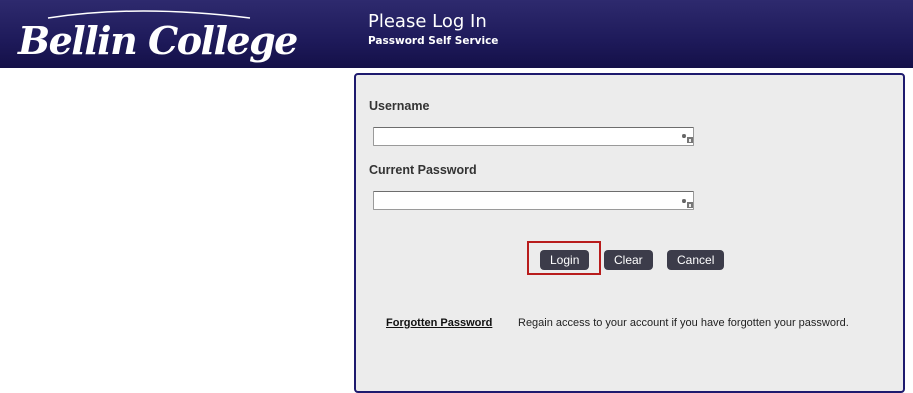 The image size is (913, 393). I want to click on cancel-button: Cancel, so click(696, 260).